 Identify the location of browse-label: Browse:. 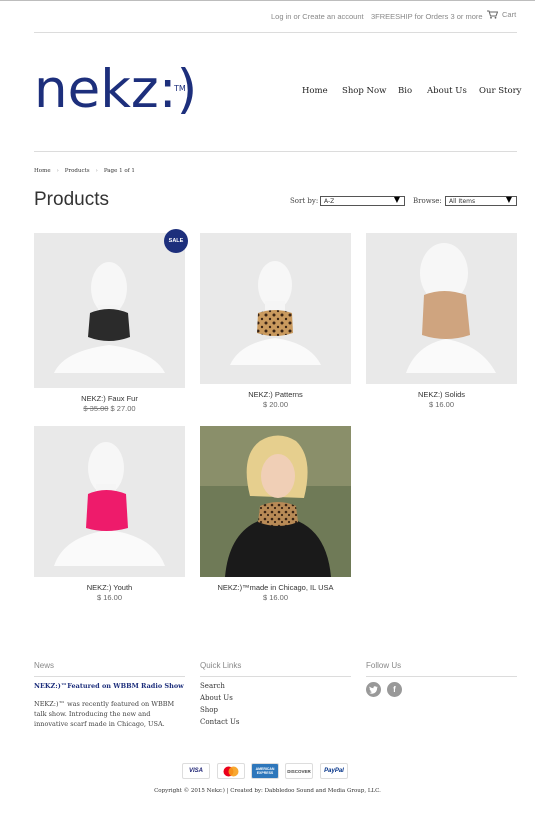
(427, 201).